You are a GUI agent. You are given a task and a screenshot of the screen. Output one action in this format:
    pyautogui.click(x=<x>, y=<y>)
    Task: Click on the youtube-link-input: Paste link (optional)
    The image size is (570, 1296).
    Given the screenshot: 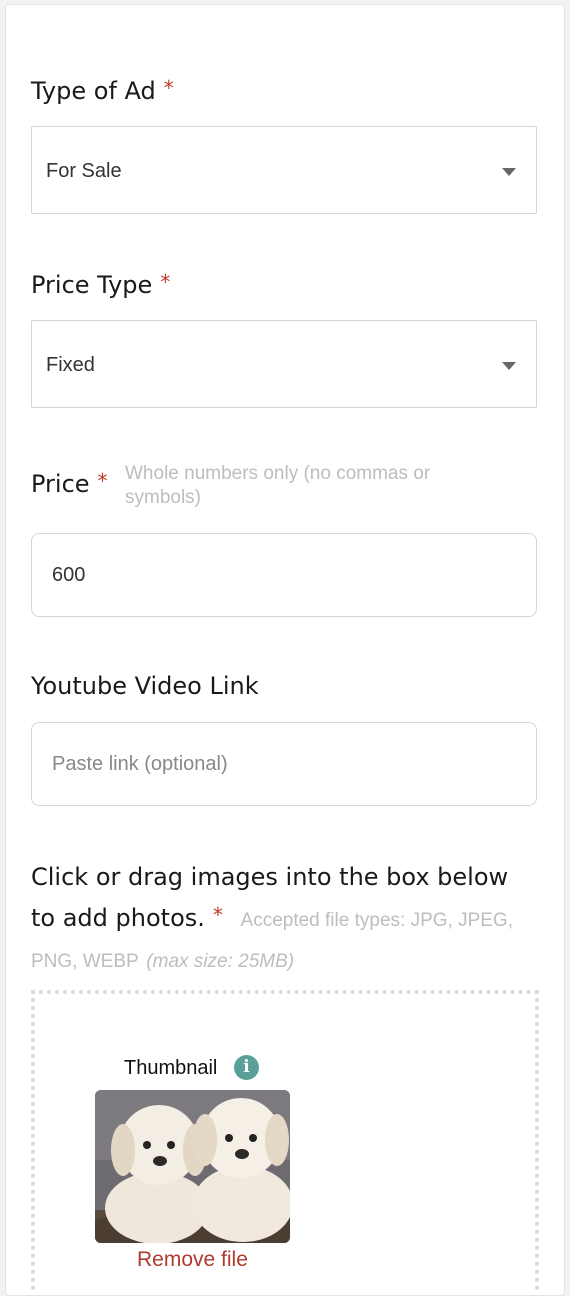 What is the action you would take?
    pyautogui.click(x=284, y=764)
    